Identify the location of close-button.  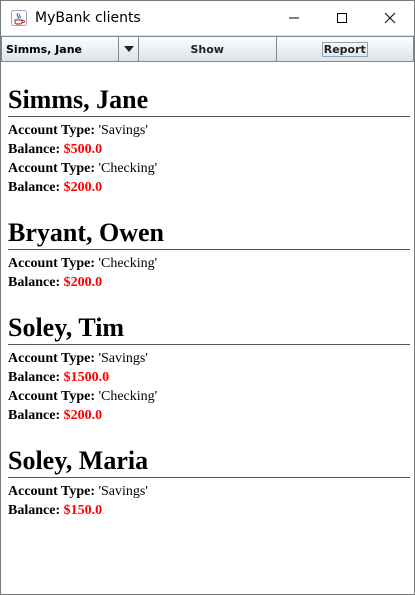
(390, 18).